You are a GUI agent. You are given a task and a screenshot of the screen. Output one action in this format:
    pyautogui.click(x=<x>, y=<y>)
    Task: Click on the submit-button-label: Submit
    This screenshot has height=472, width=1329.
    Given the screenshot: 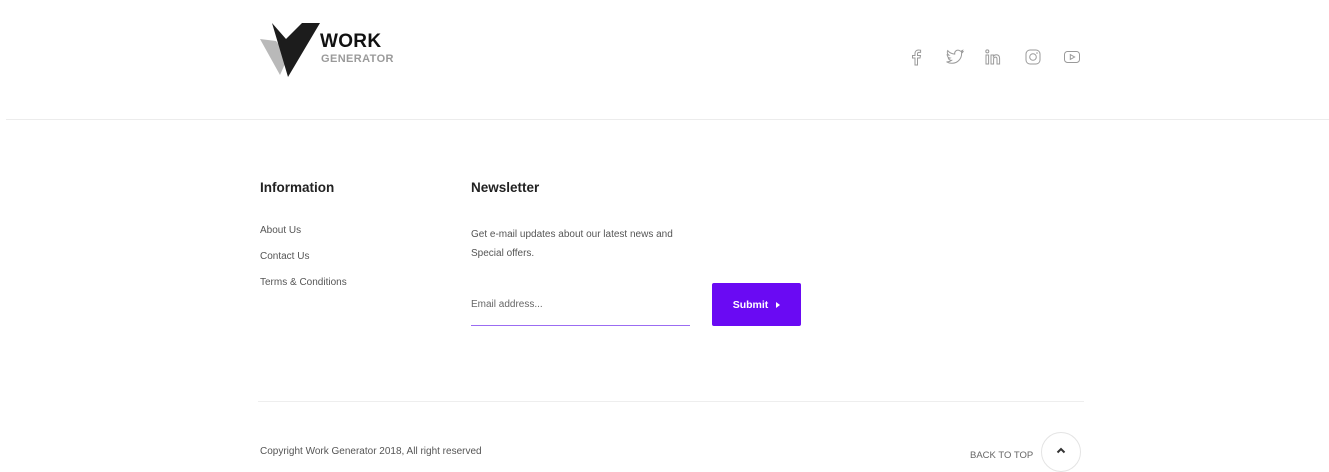 What is the action you would take?
    pyautogui.click(x=750, y=304)
    